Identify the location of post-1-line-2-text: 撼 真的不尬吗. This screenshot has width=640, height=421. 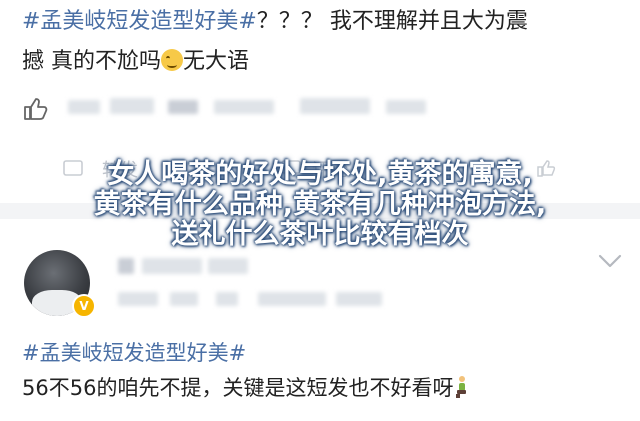
(91, 61).